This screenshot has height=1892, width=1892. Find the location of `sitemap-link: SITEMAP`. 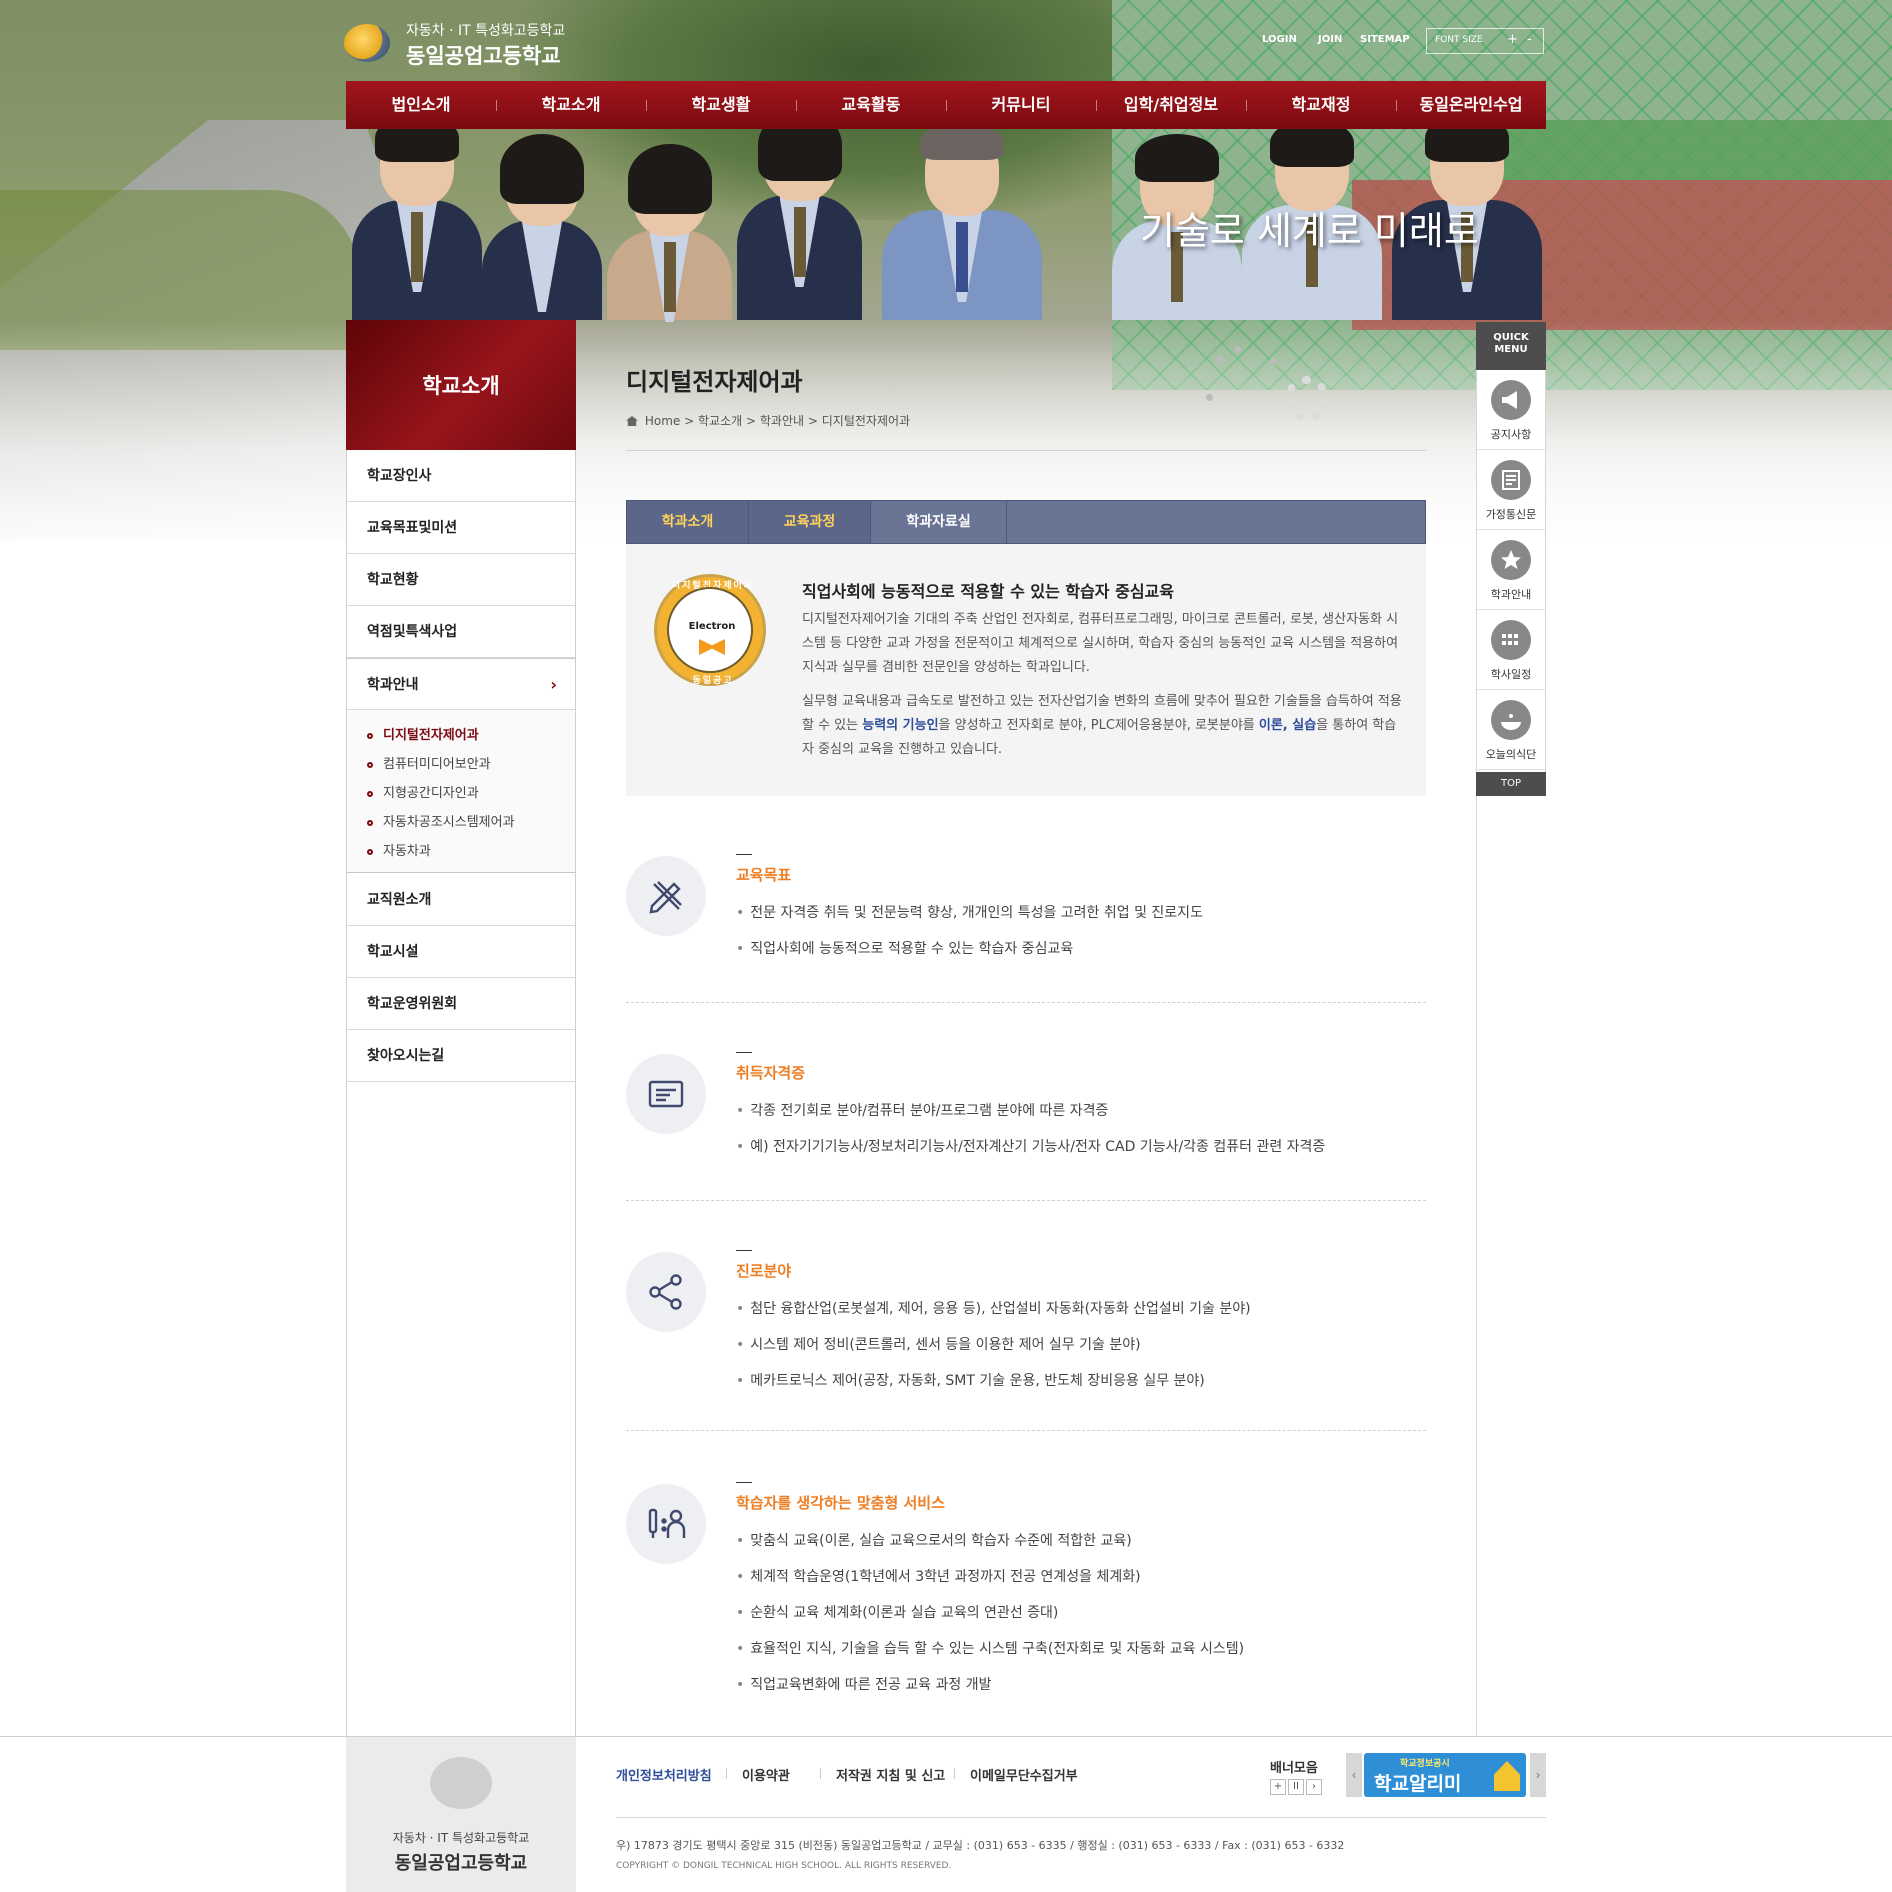

sitemap-link: SITEMAP is located at coordinates (1385, 39).